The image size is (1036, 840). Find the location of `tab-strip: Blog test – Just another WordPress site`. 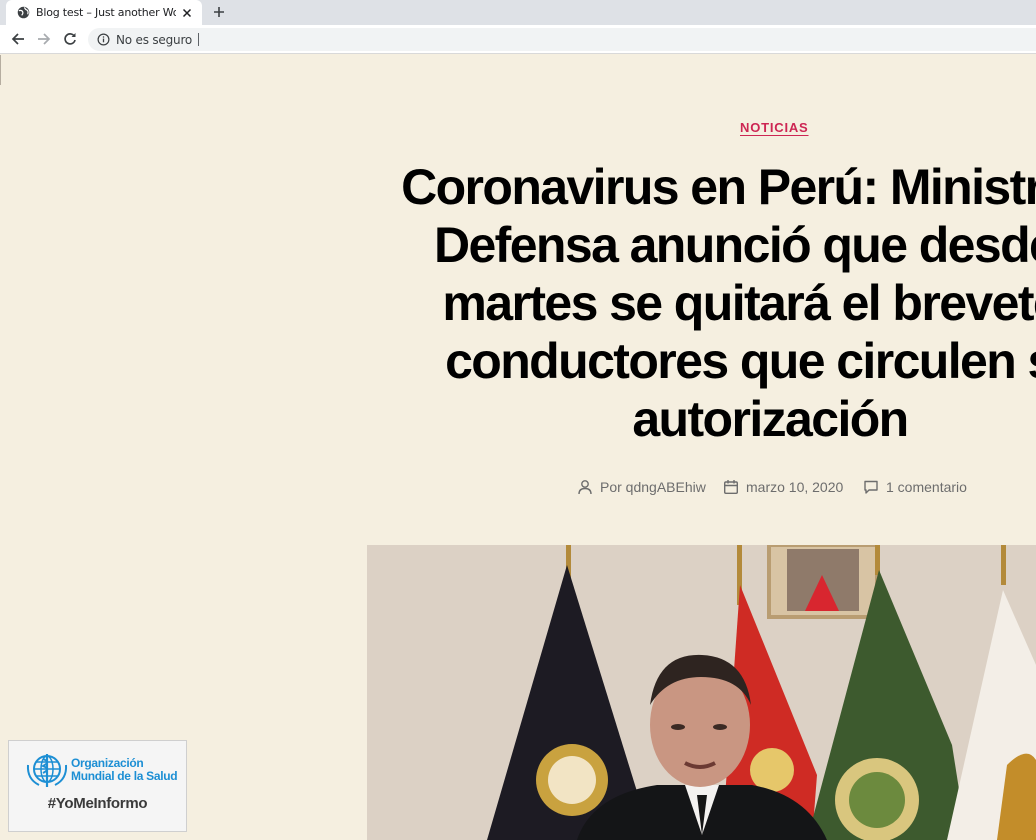

tab-strip: Blog test – Just another WordPress site is located at coordinates (518, 12).